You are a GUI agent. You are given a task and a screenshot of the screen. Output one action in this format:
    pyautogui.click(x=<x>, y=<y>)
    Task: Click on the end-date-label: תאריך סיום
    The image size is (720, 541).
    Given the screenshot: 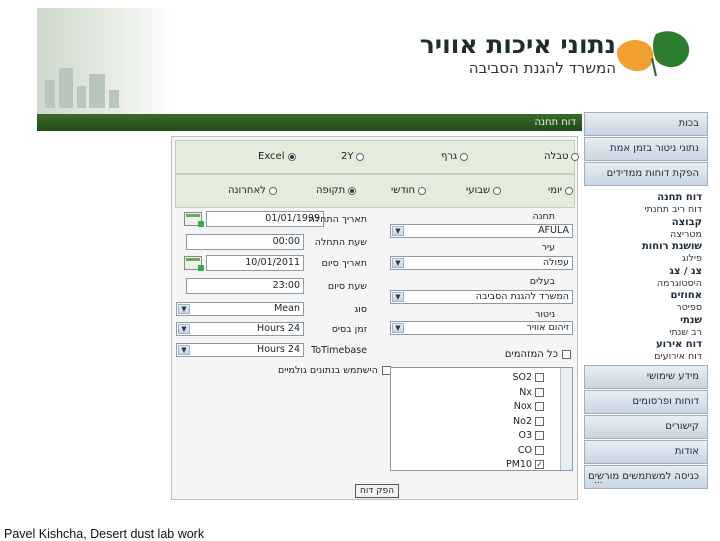 What is the action you would take?
    pyautogui.click(x=344, y=263)
    